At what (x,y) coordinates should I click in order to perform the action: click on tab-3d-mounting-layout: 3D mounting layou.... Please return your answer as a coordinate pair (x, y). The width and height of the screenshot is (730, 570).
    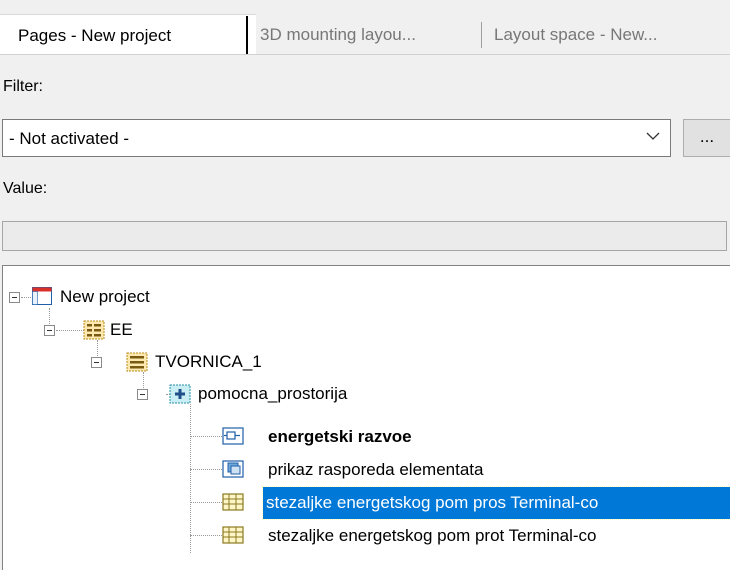
    Looking at the image, I should click on (375, 34).